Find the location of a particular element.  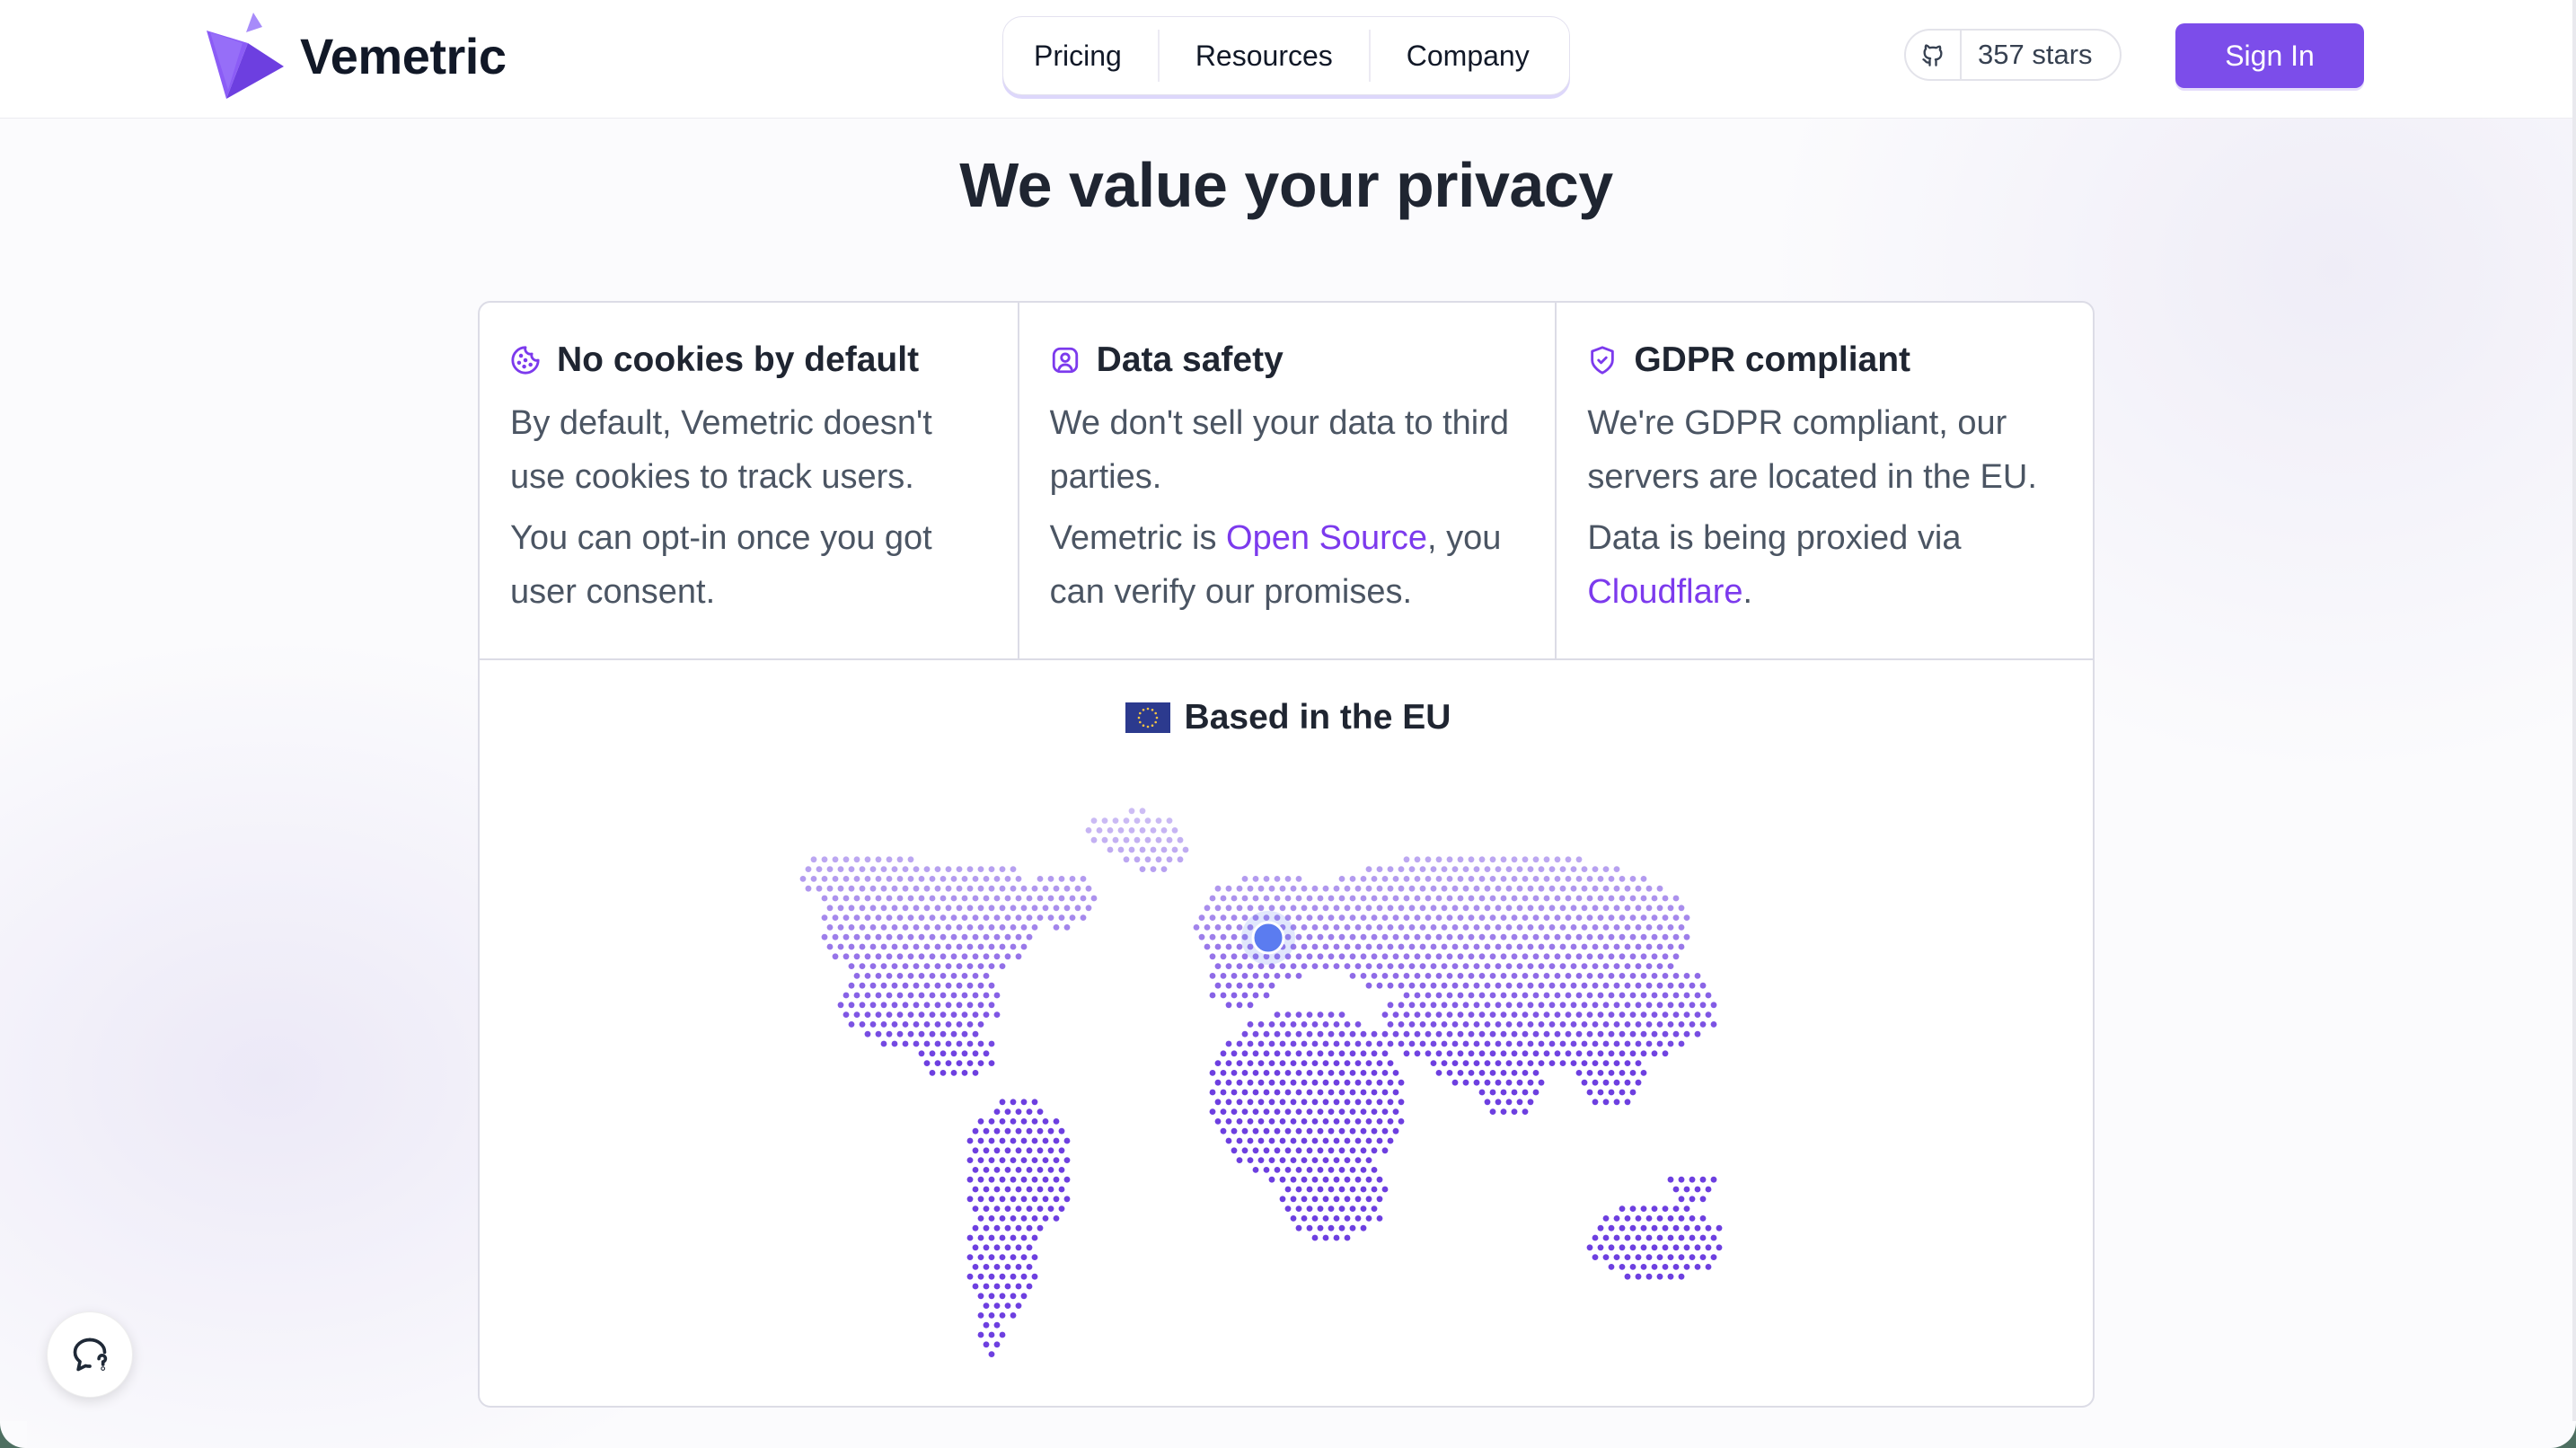

github-stars-button: 357 stars is located at coordinates (2013, 55).